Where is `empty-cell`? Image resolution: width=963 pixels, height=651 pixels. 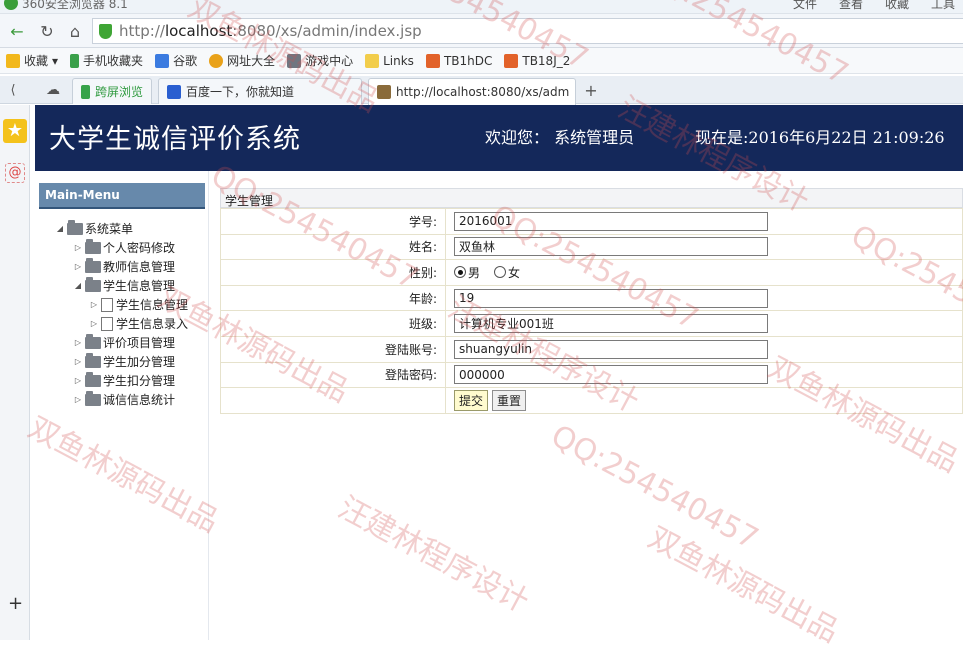 empty-cell is located at coordinates (333, 400).